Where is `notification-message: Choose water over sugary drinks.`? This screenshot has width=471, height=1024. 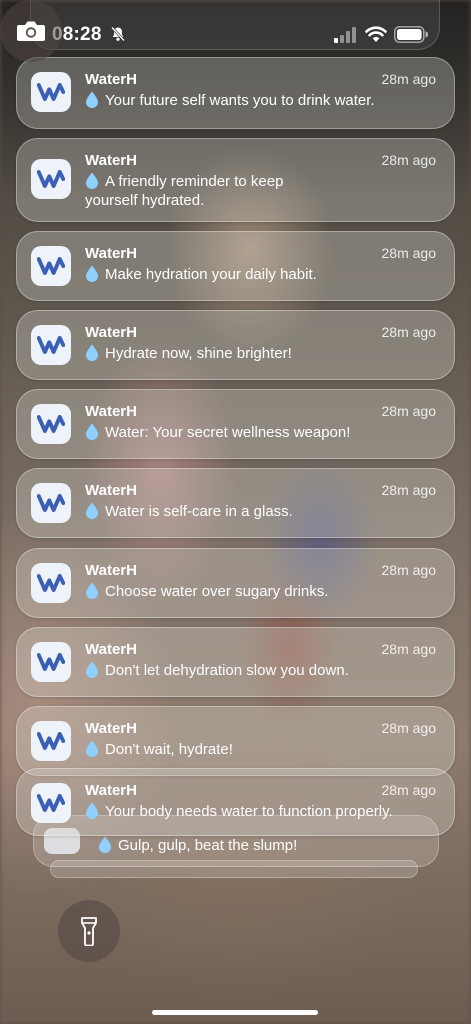
notification-message: Choose water over sugary drinks. is located at coordinates (217, 591).